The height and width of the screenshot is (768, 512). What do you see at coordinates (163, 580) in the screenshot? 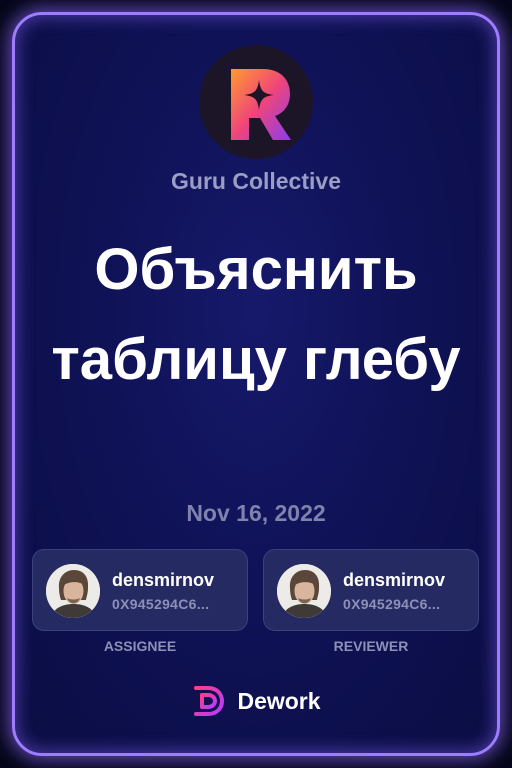
I see `assignee-username: densmirnov` at bounding box center [163, 580].